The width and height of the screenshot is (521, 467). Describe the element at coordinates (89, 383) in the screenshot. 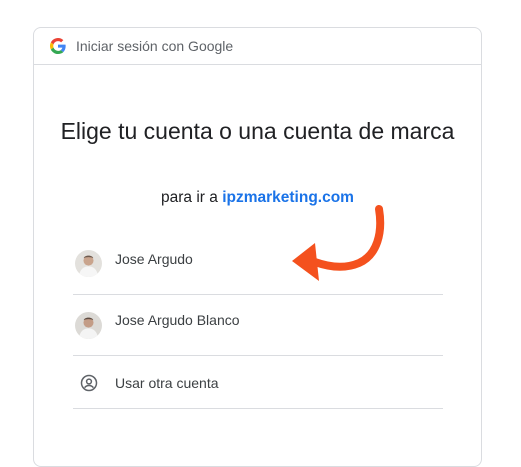

I see `account-circle-icon` at that location.